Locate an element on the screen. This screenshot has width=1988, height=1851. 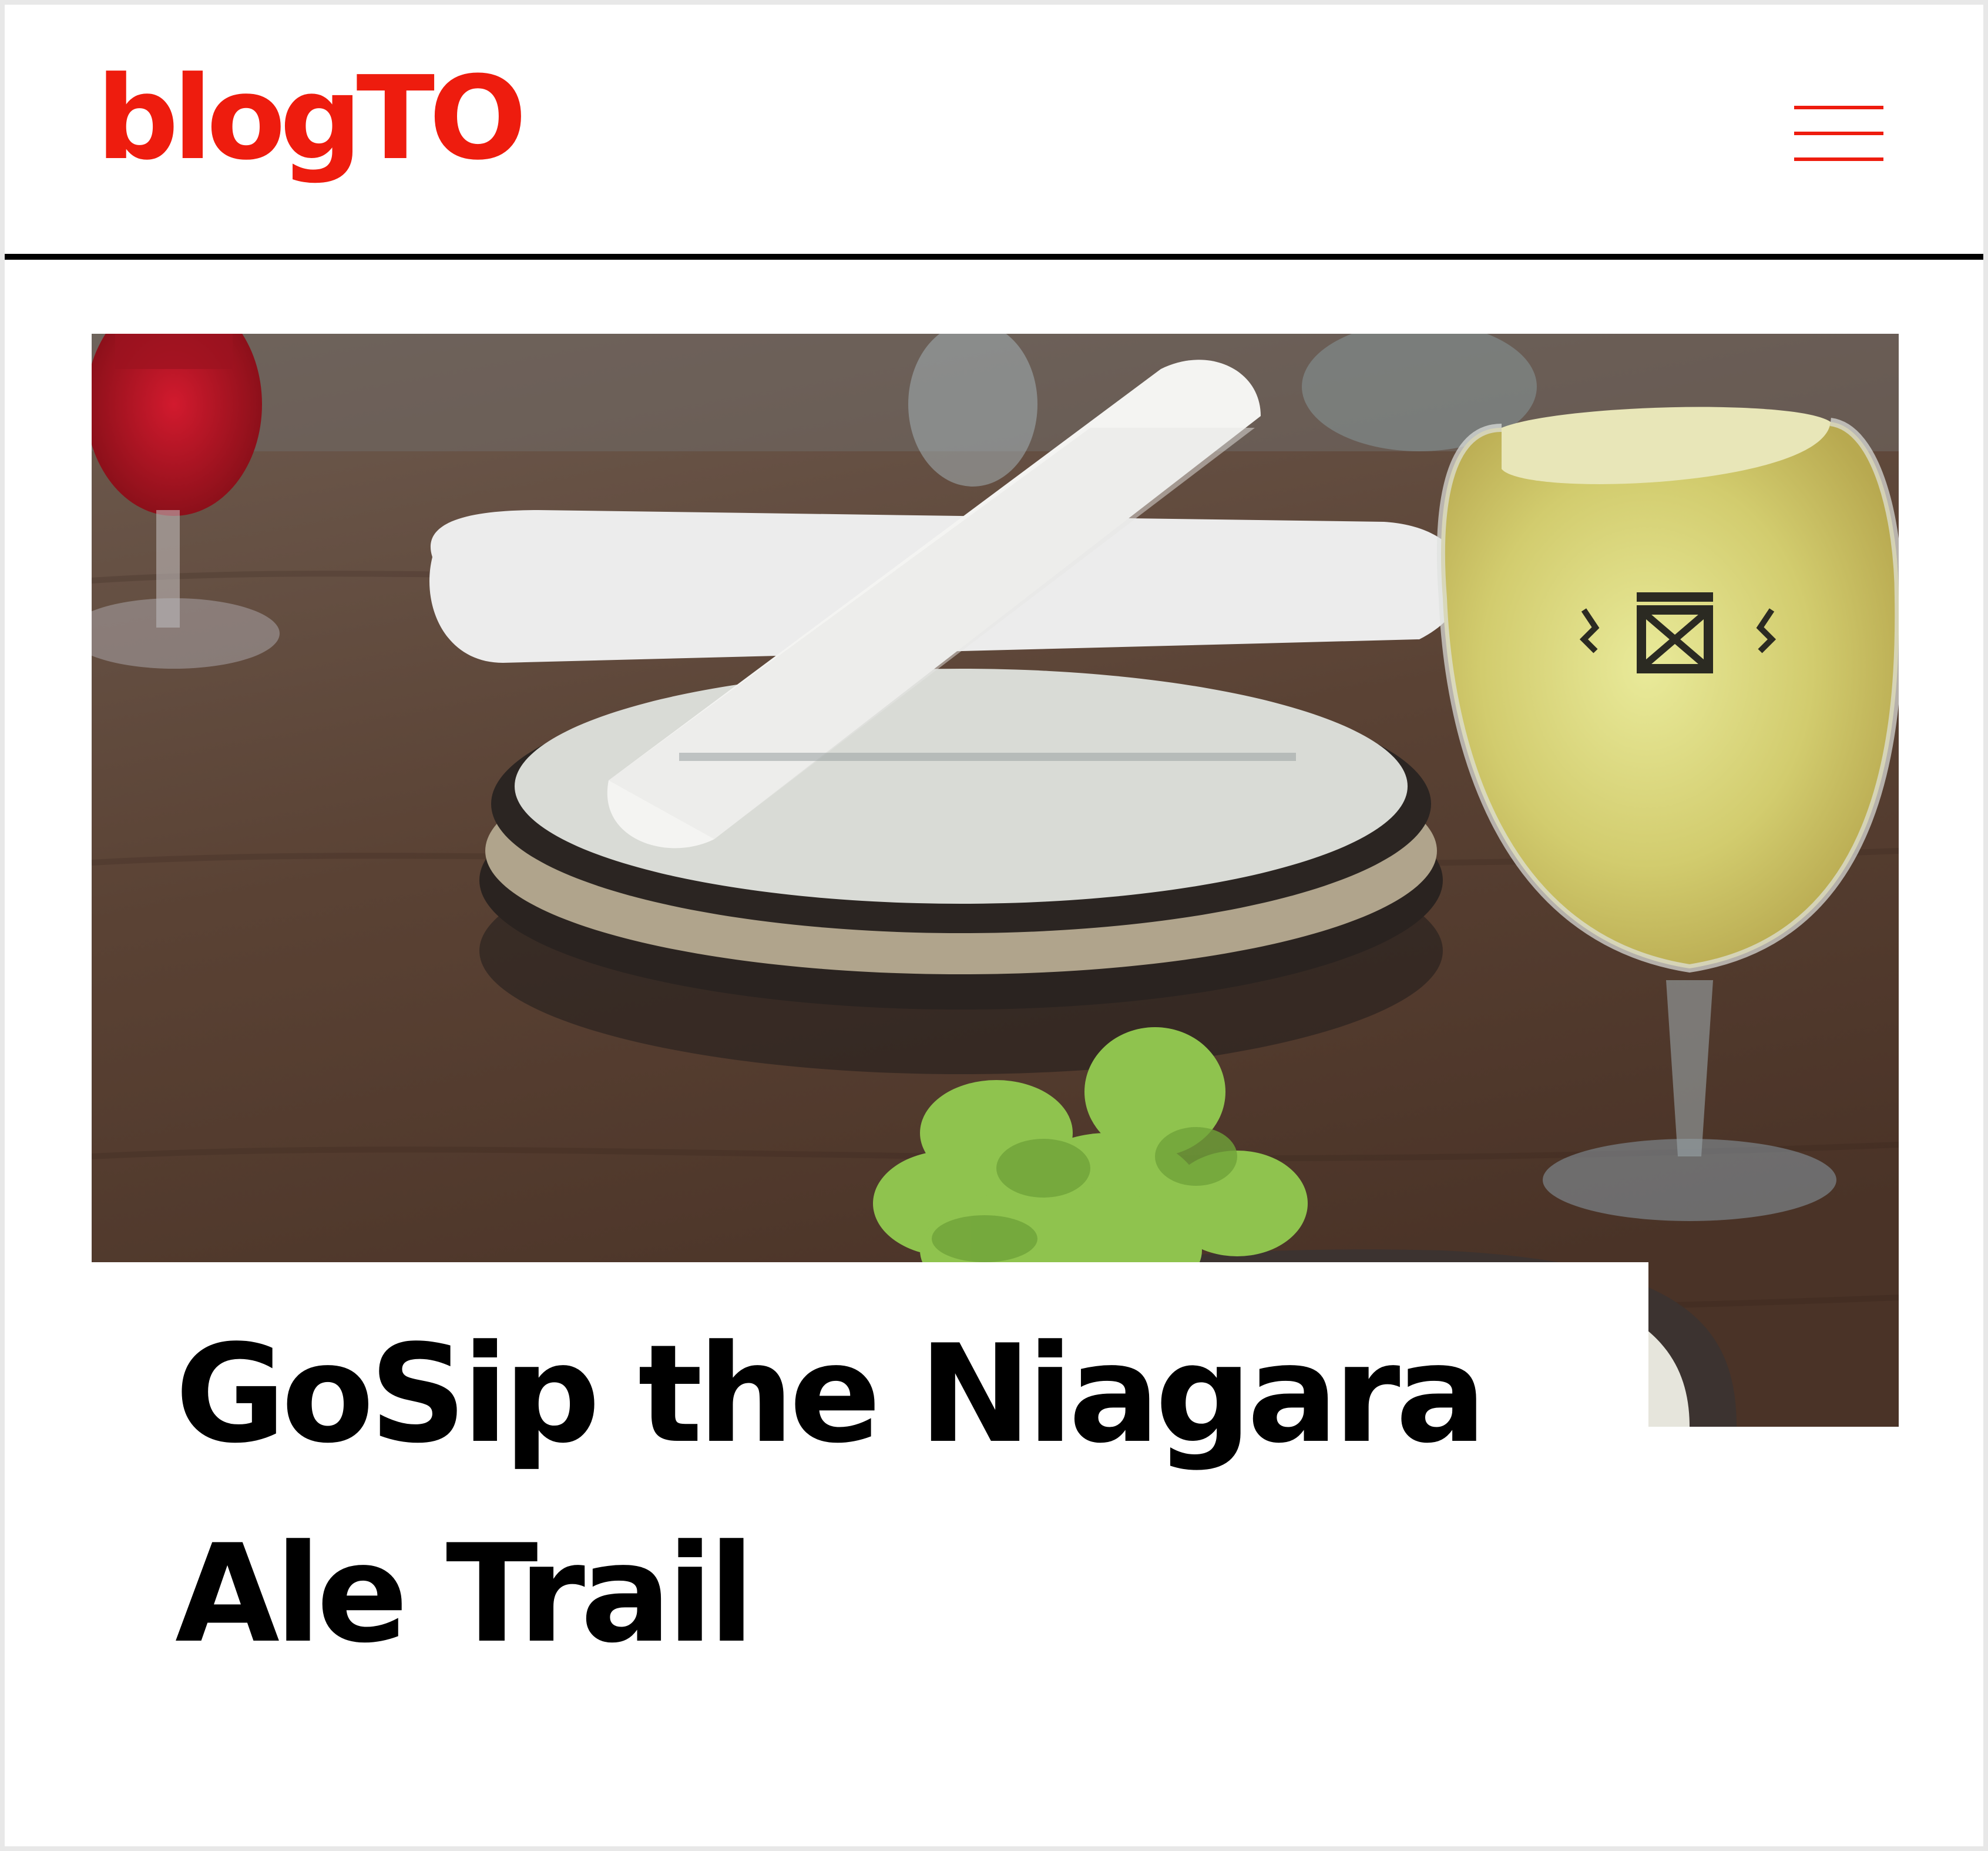
header-divider is located at coordinates (994, 257).